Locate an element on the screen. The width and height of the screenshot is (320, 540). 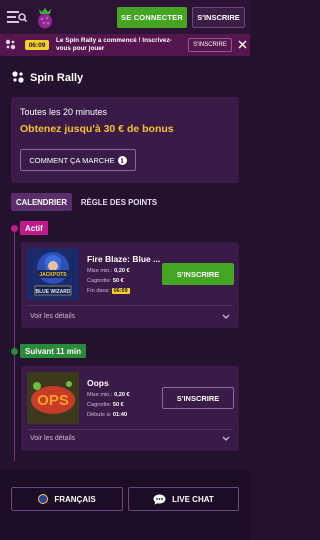
end-time-row: Fin dans: 06:09 is located at coordinates (108, 291).